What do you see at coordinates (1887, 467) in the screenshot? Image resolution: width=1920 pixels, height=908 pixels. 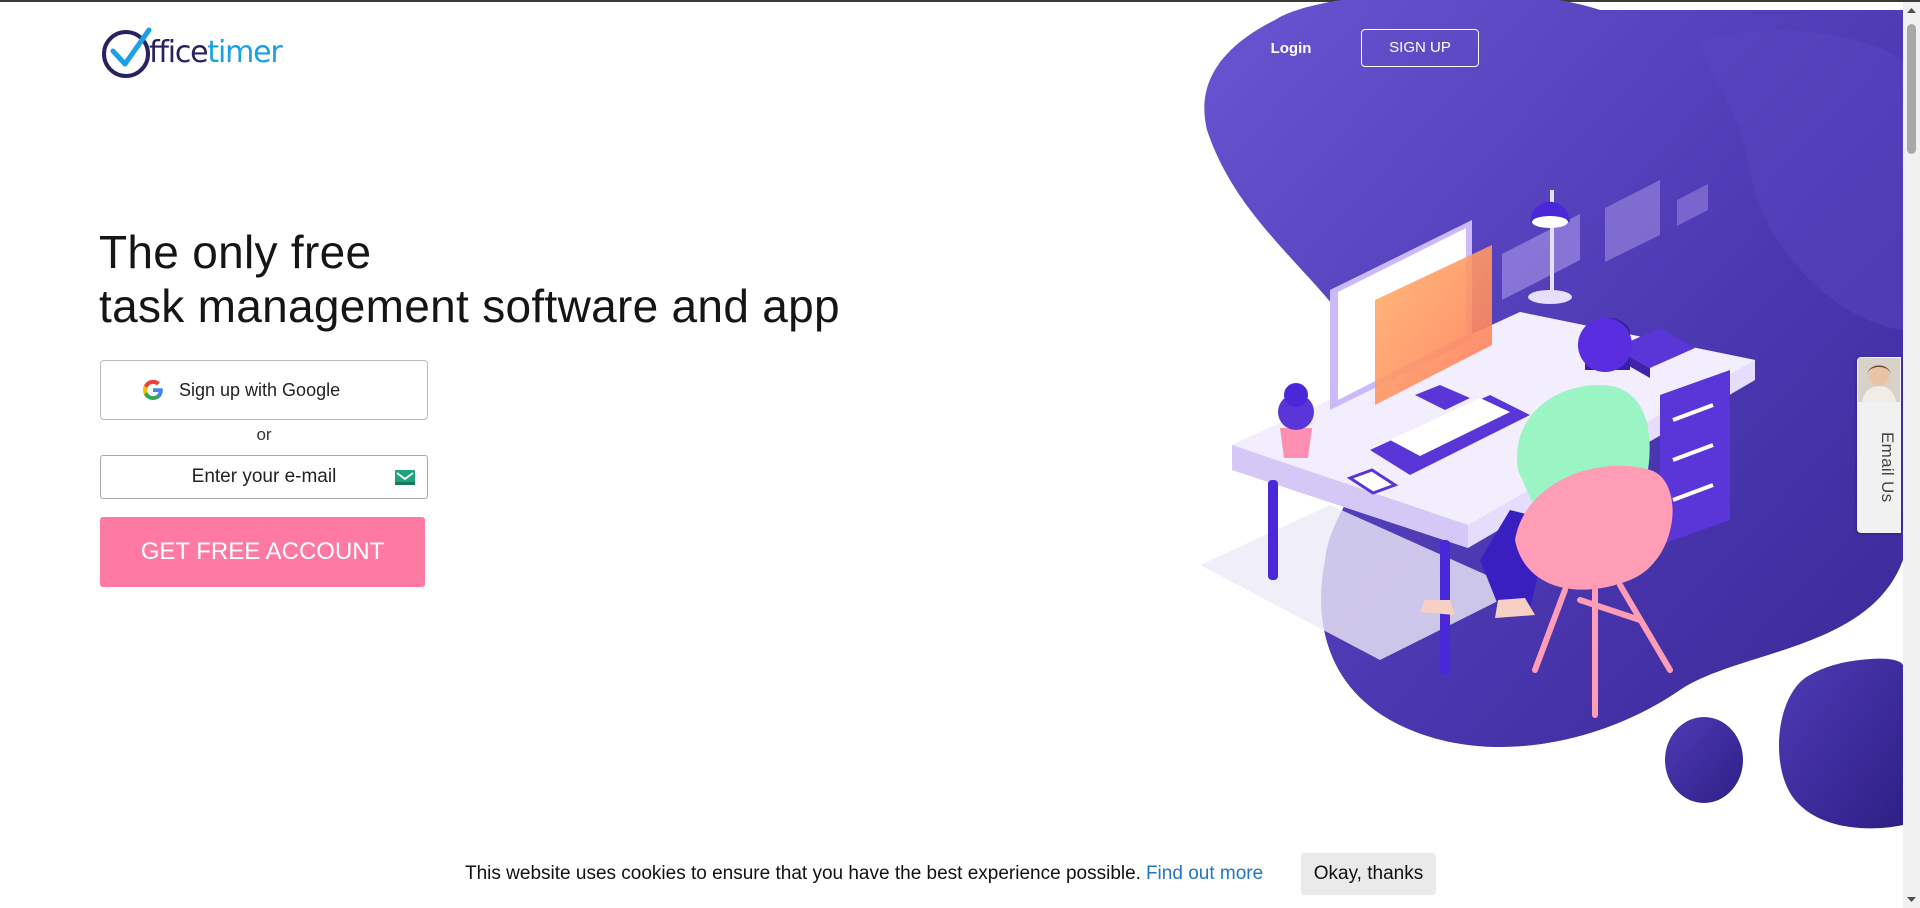 I see `email-us-label: Email Us` at bounding box center [1887, 467].